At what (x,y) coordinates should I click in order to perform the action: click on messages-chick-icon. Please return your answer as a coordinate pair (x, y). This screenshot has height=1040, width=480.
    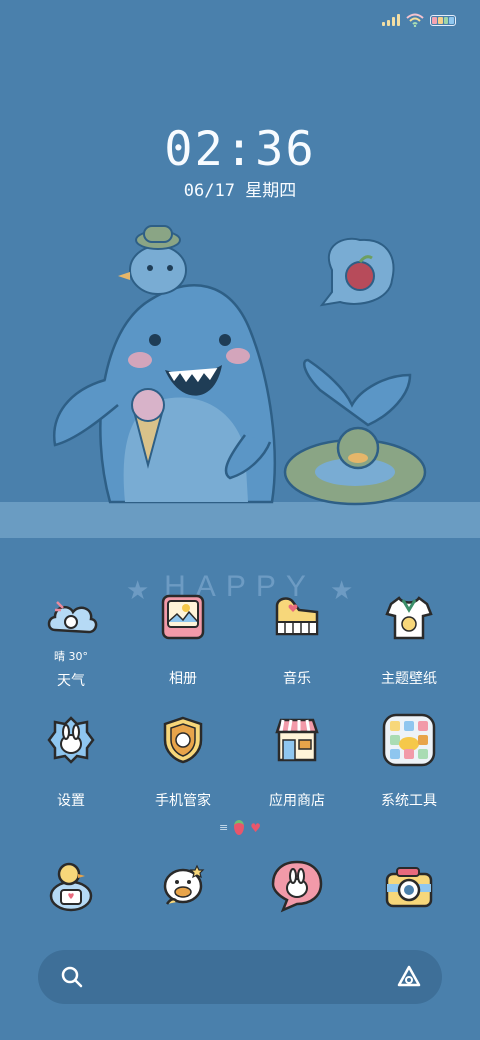
    Looking at the image, I should click on (184, 884).